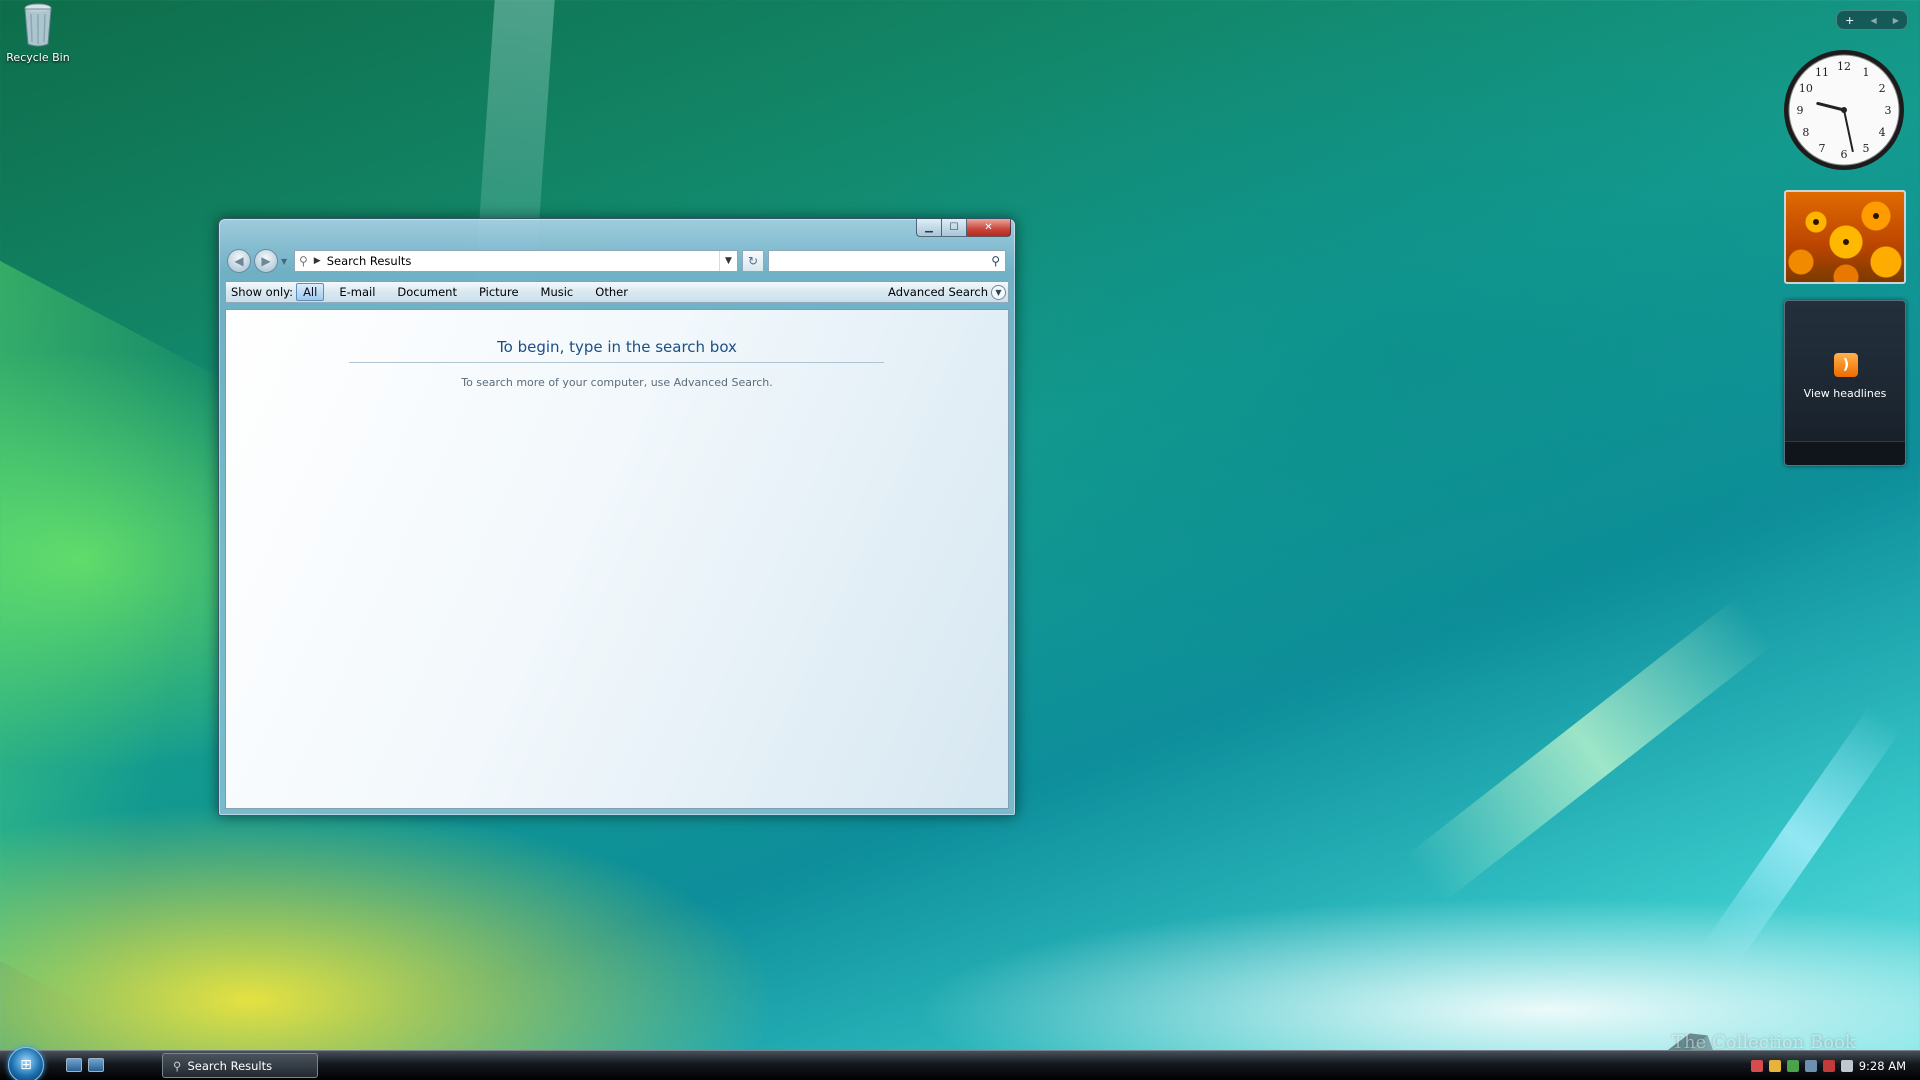 Image resolution: width=1920 pixels, height=1080 pixels. I want to click on back-button: ◀, so click(239, 261).